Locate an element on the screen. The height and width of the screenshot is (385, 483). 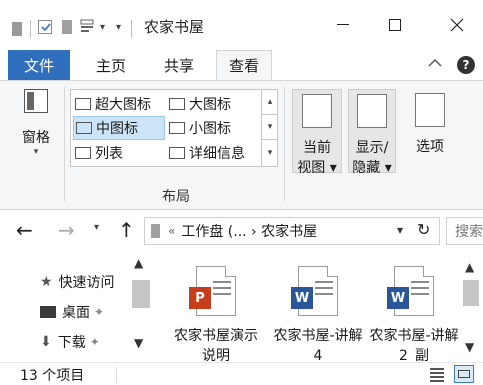
gallery-expand-icon: ▾ is located at coordinates (270, 152).